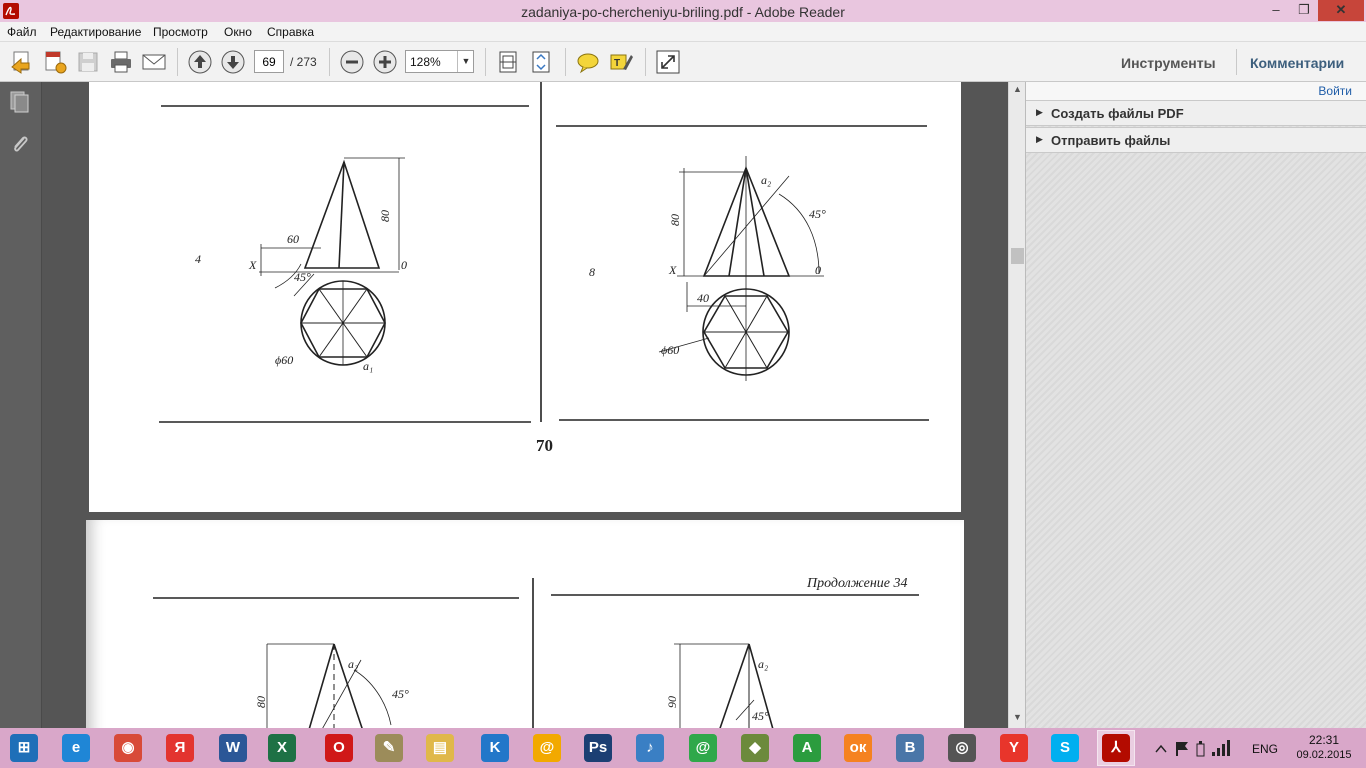 The height and width of the screenshot is (768, 1366). I want to click on yandex-browser-icon: Y, so click(1014, 748).